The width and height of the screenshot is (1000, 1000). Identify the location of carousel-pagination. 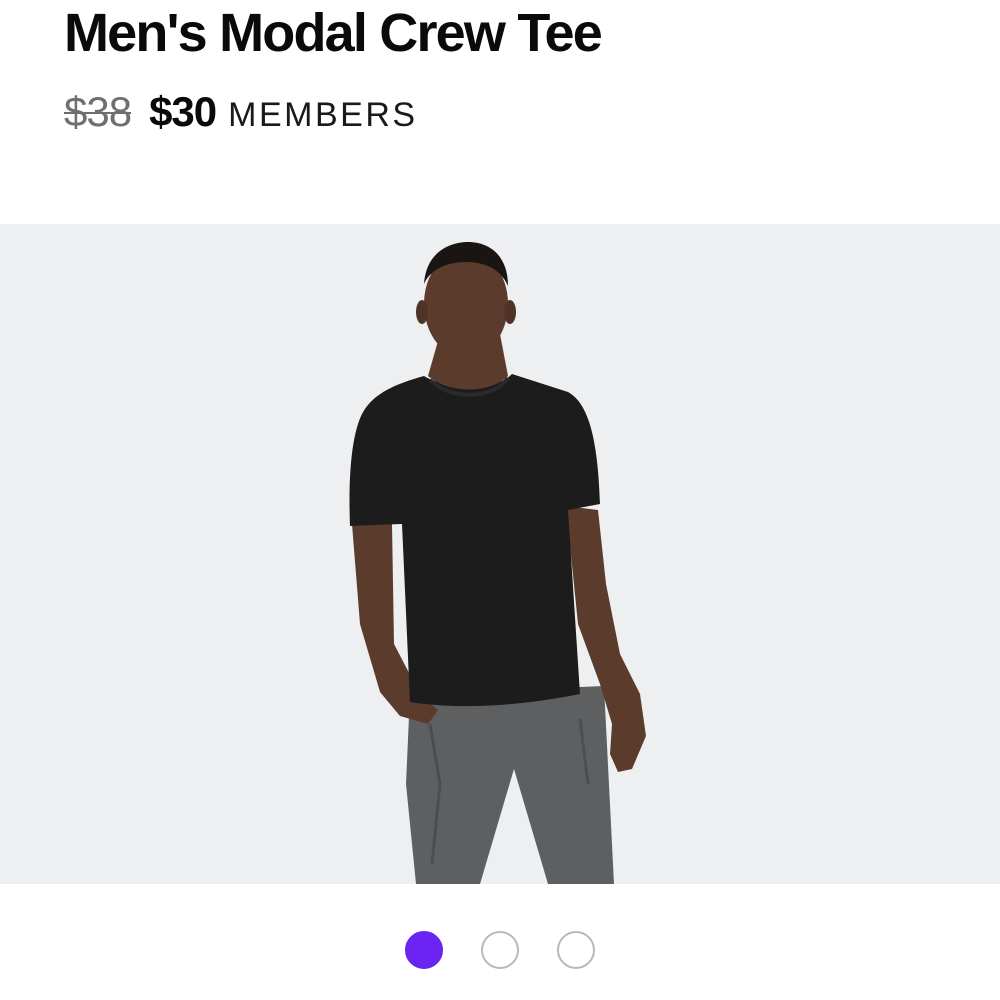
(500, 950).